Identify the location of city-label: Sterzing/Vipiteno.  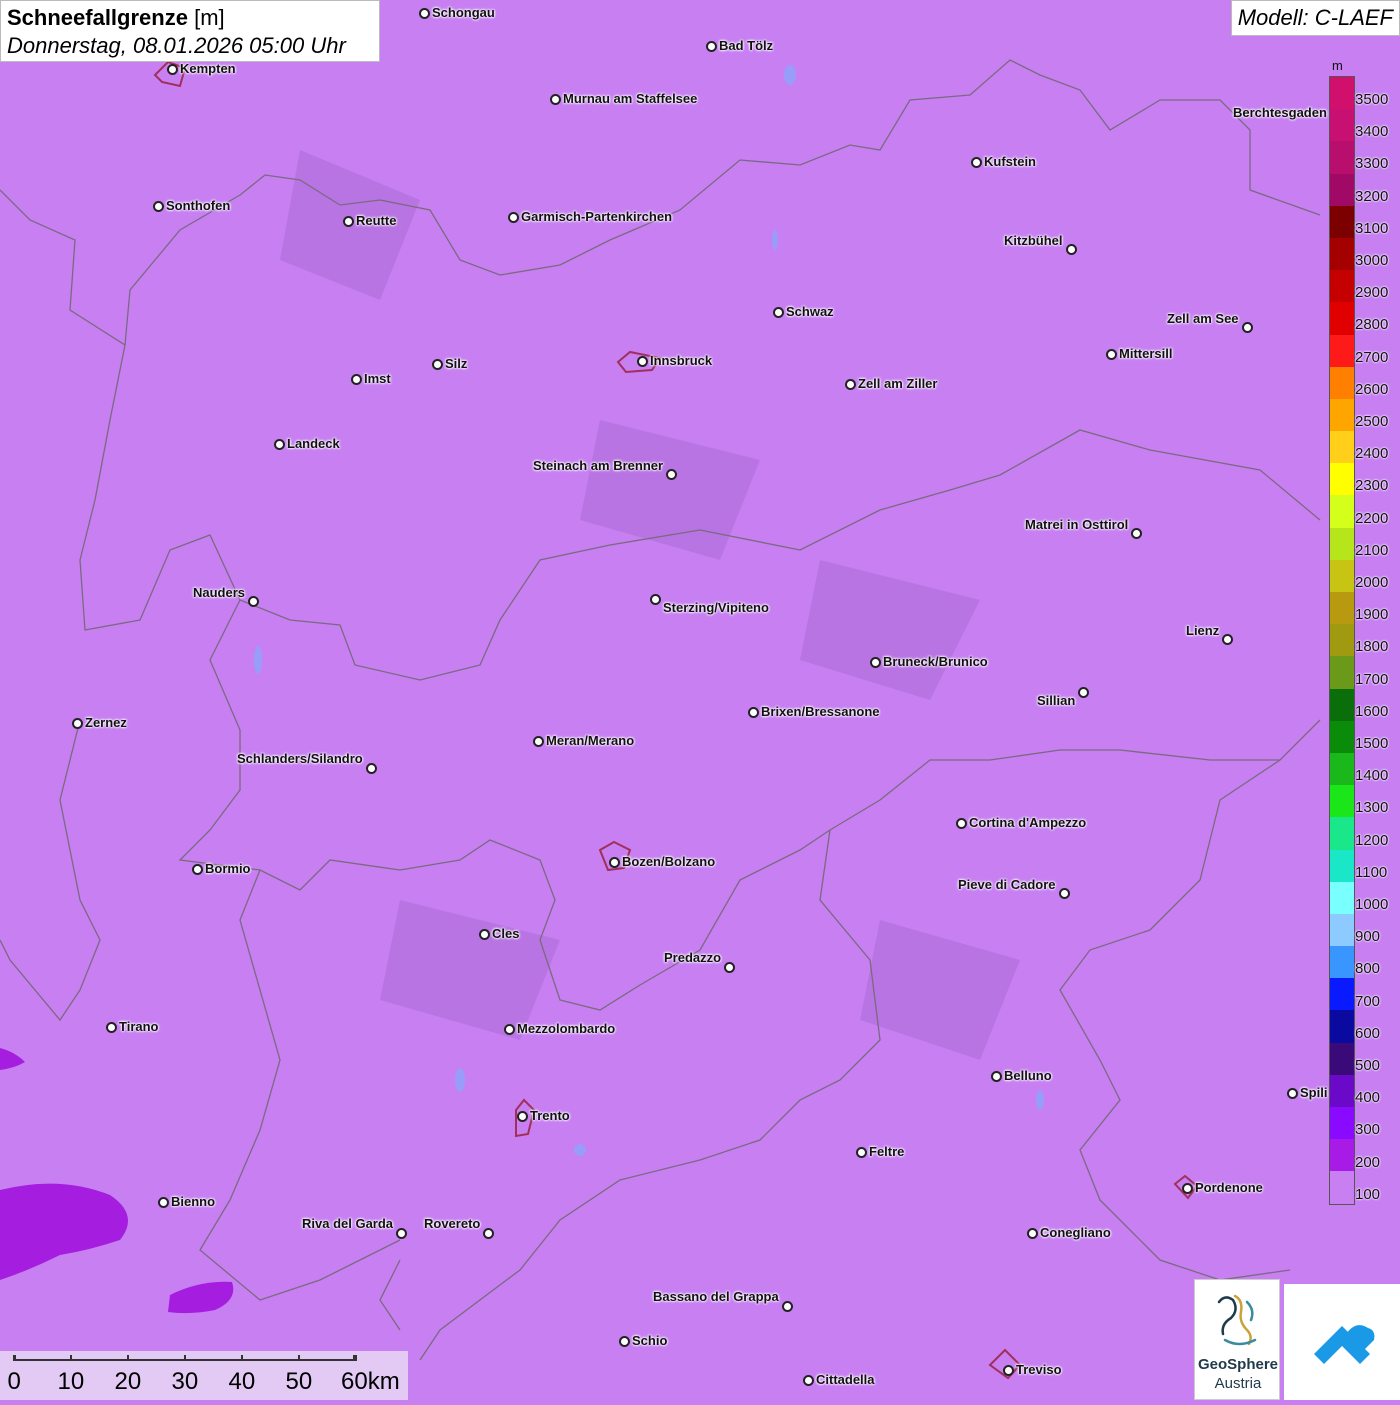
(716, 607).